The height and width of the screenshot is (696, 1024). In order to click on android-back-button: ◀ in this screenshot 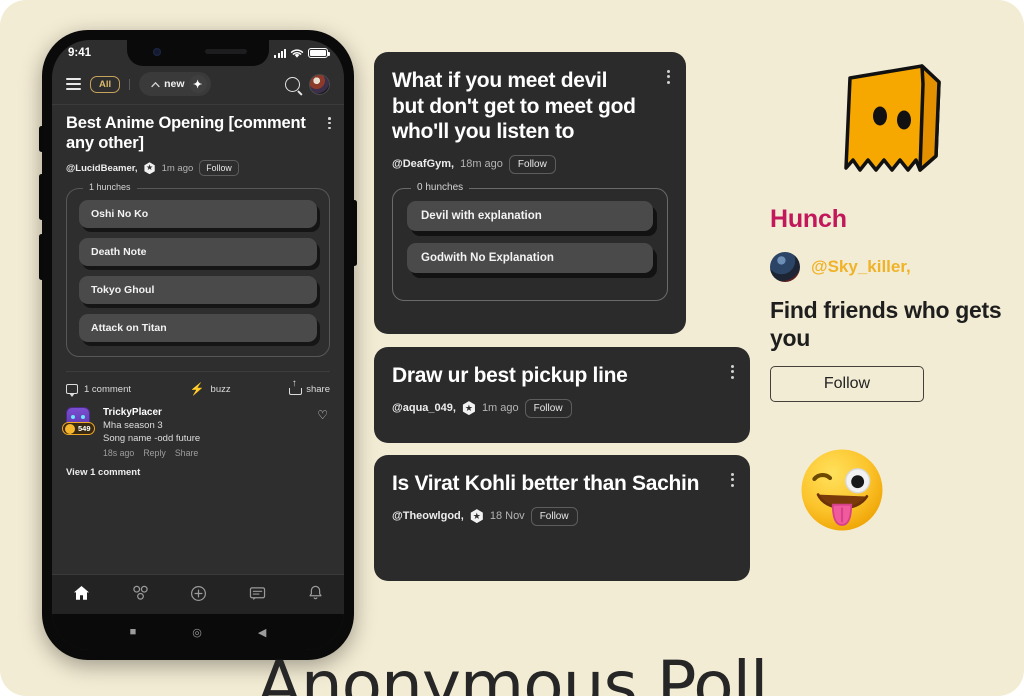, I will do `click(262, 632)`.